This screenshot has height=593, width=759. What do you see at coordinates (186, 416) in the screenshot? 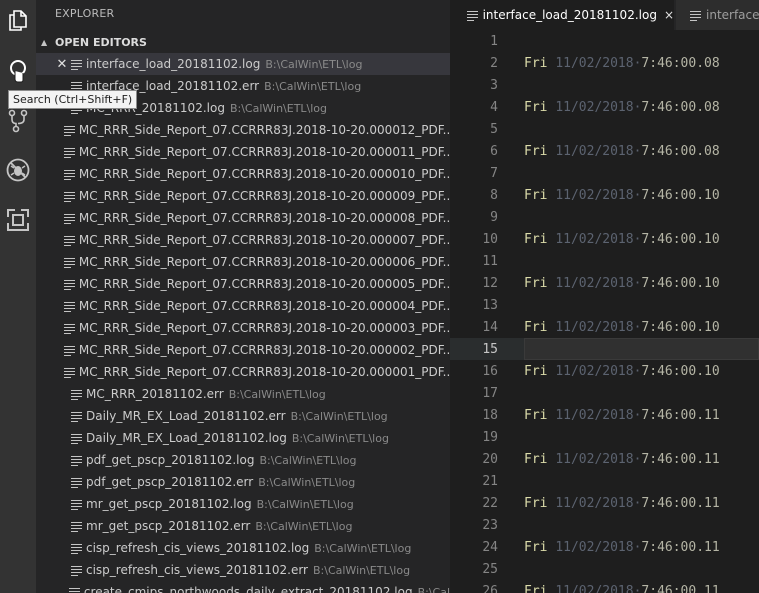
I see `file-name: Daily_MR_EX_Load_20181102.err` at bounding box center [186, 416].